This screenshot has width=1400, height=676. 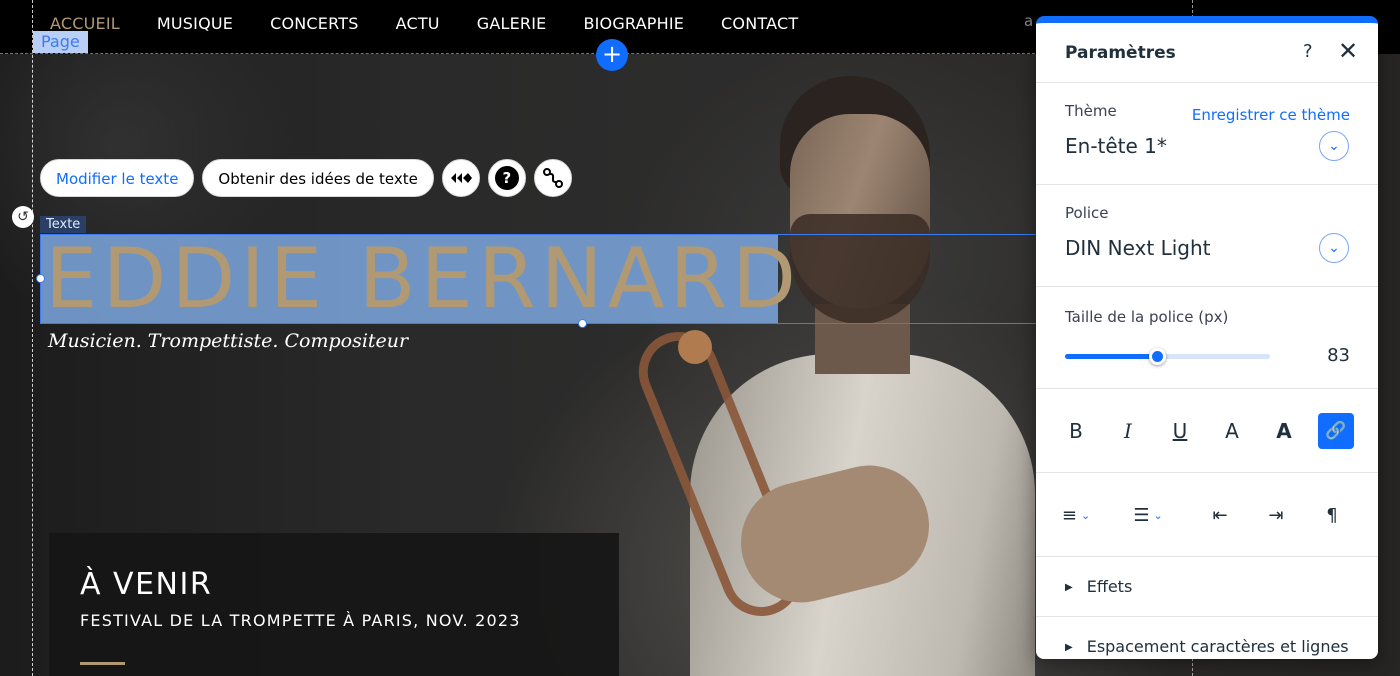 I want to click on theme-dropdown-chevron-icon: ⌄, so click(x=1334, y=146).